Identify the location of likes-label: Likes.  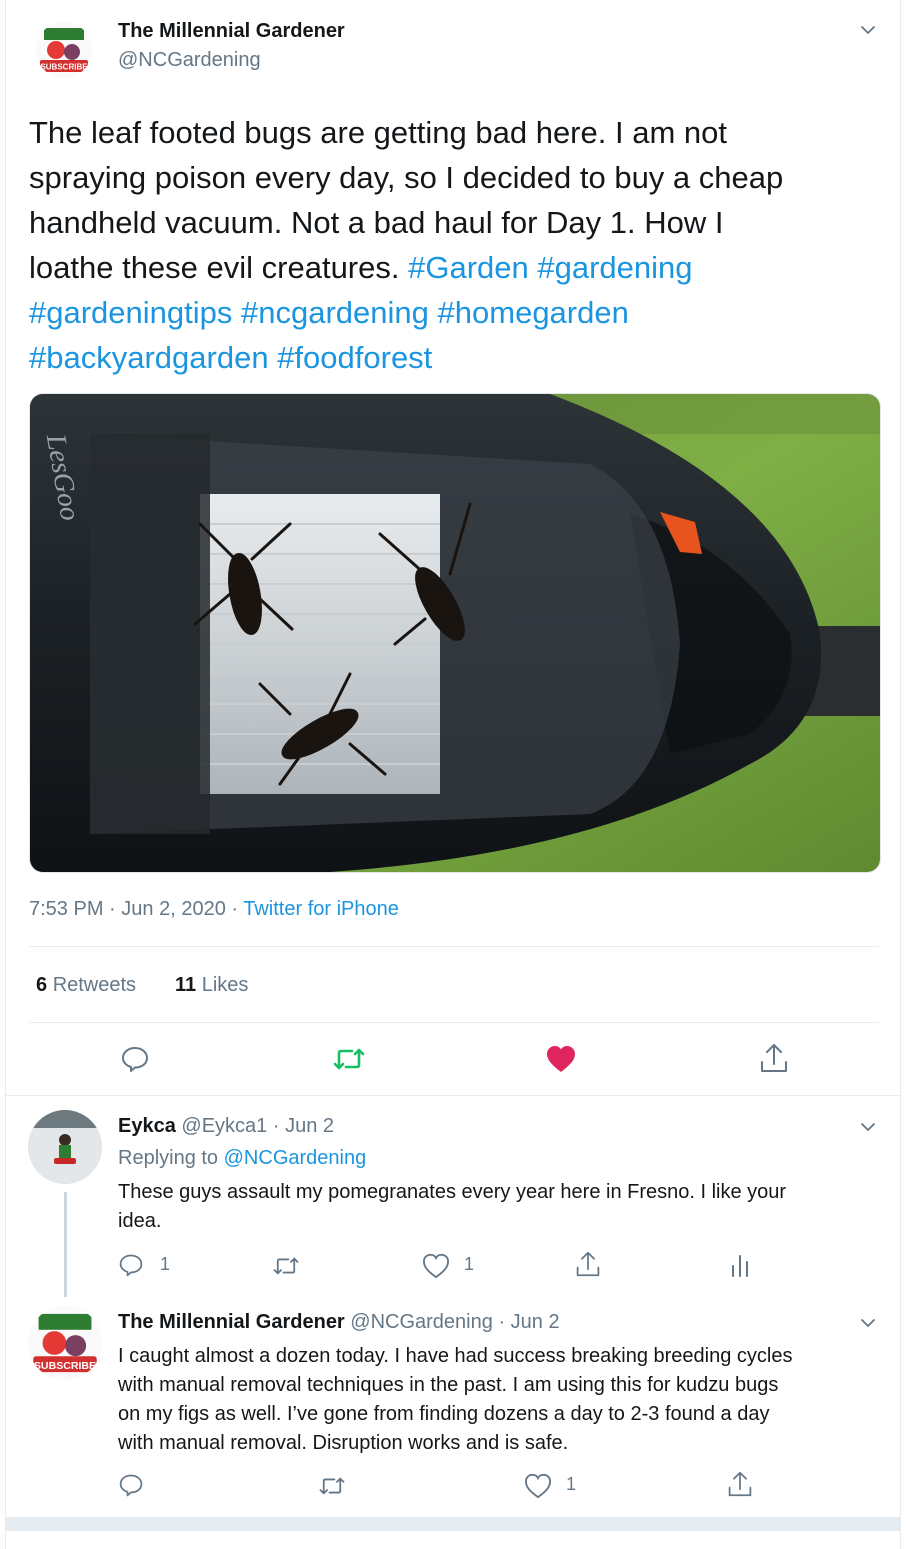
(225, 985).